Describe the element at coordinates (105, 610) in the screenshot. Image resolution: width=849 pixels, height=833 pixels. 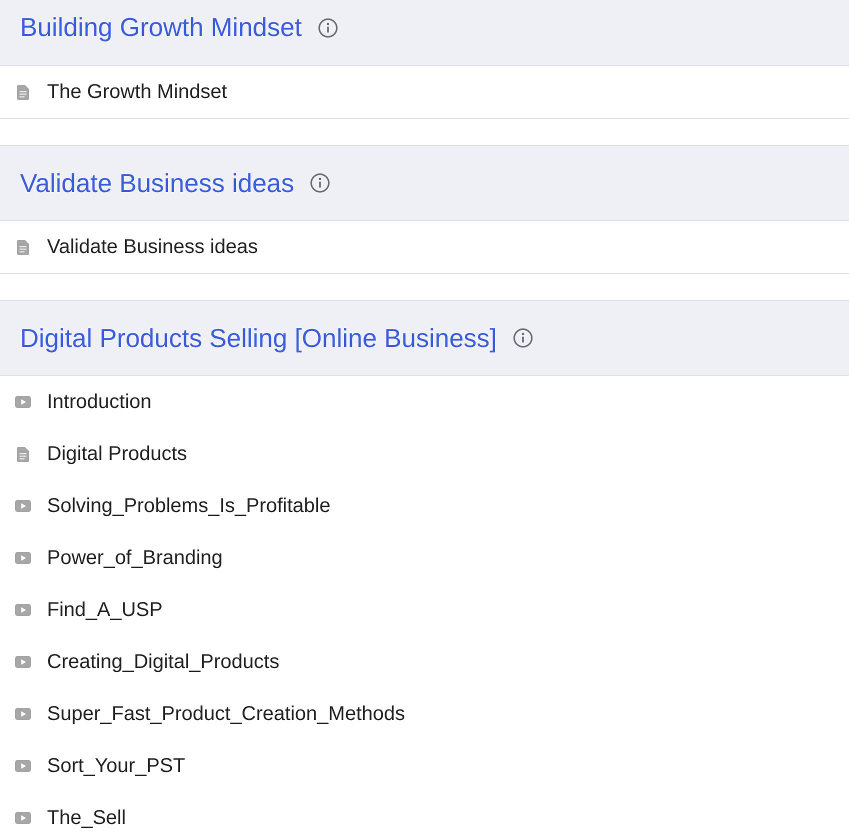
I see `lesson-link: Find_A_USP` at that location.